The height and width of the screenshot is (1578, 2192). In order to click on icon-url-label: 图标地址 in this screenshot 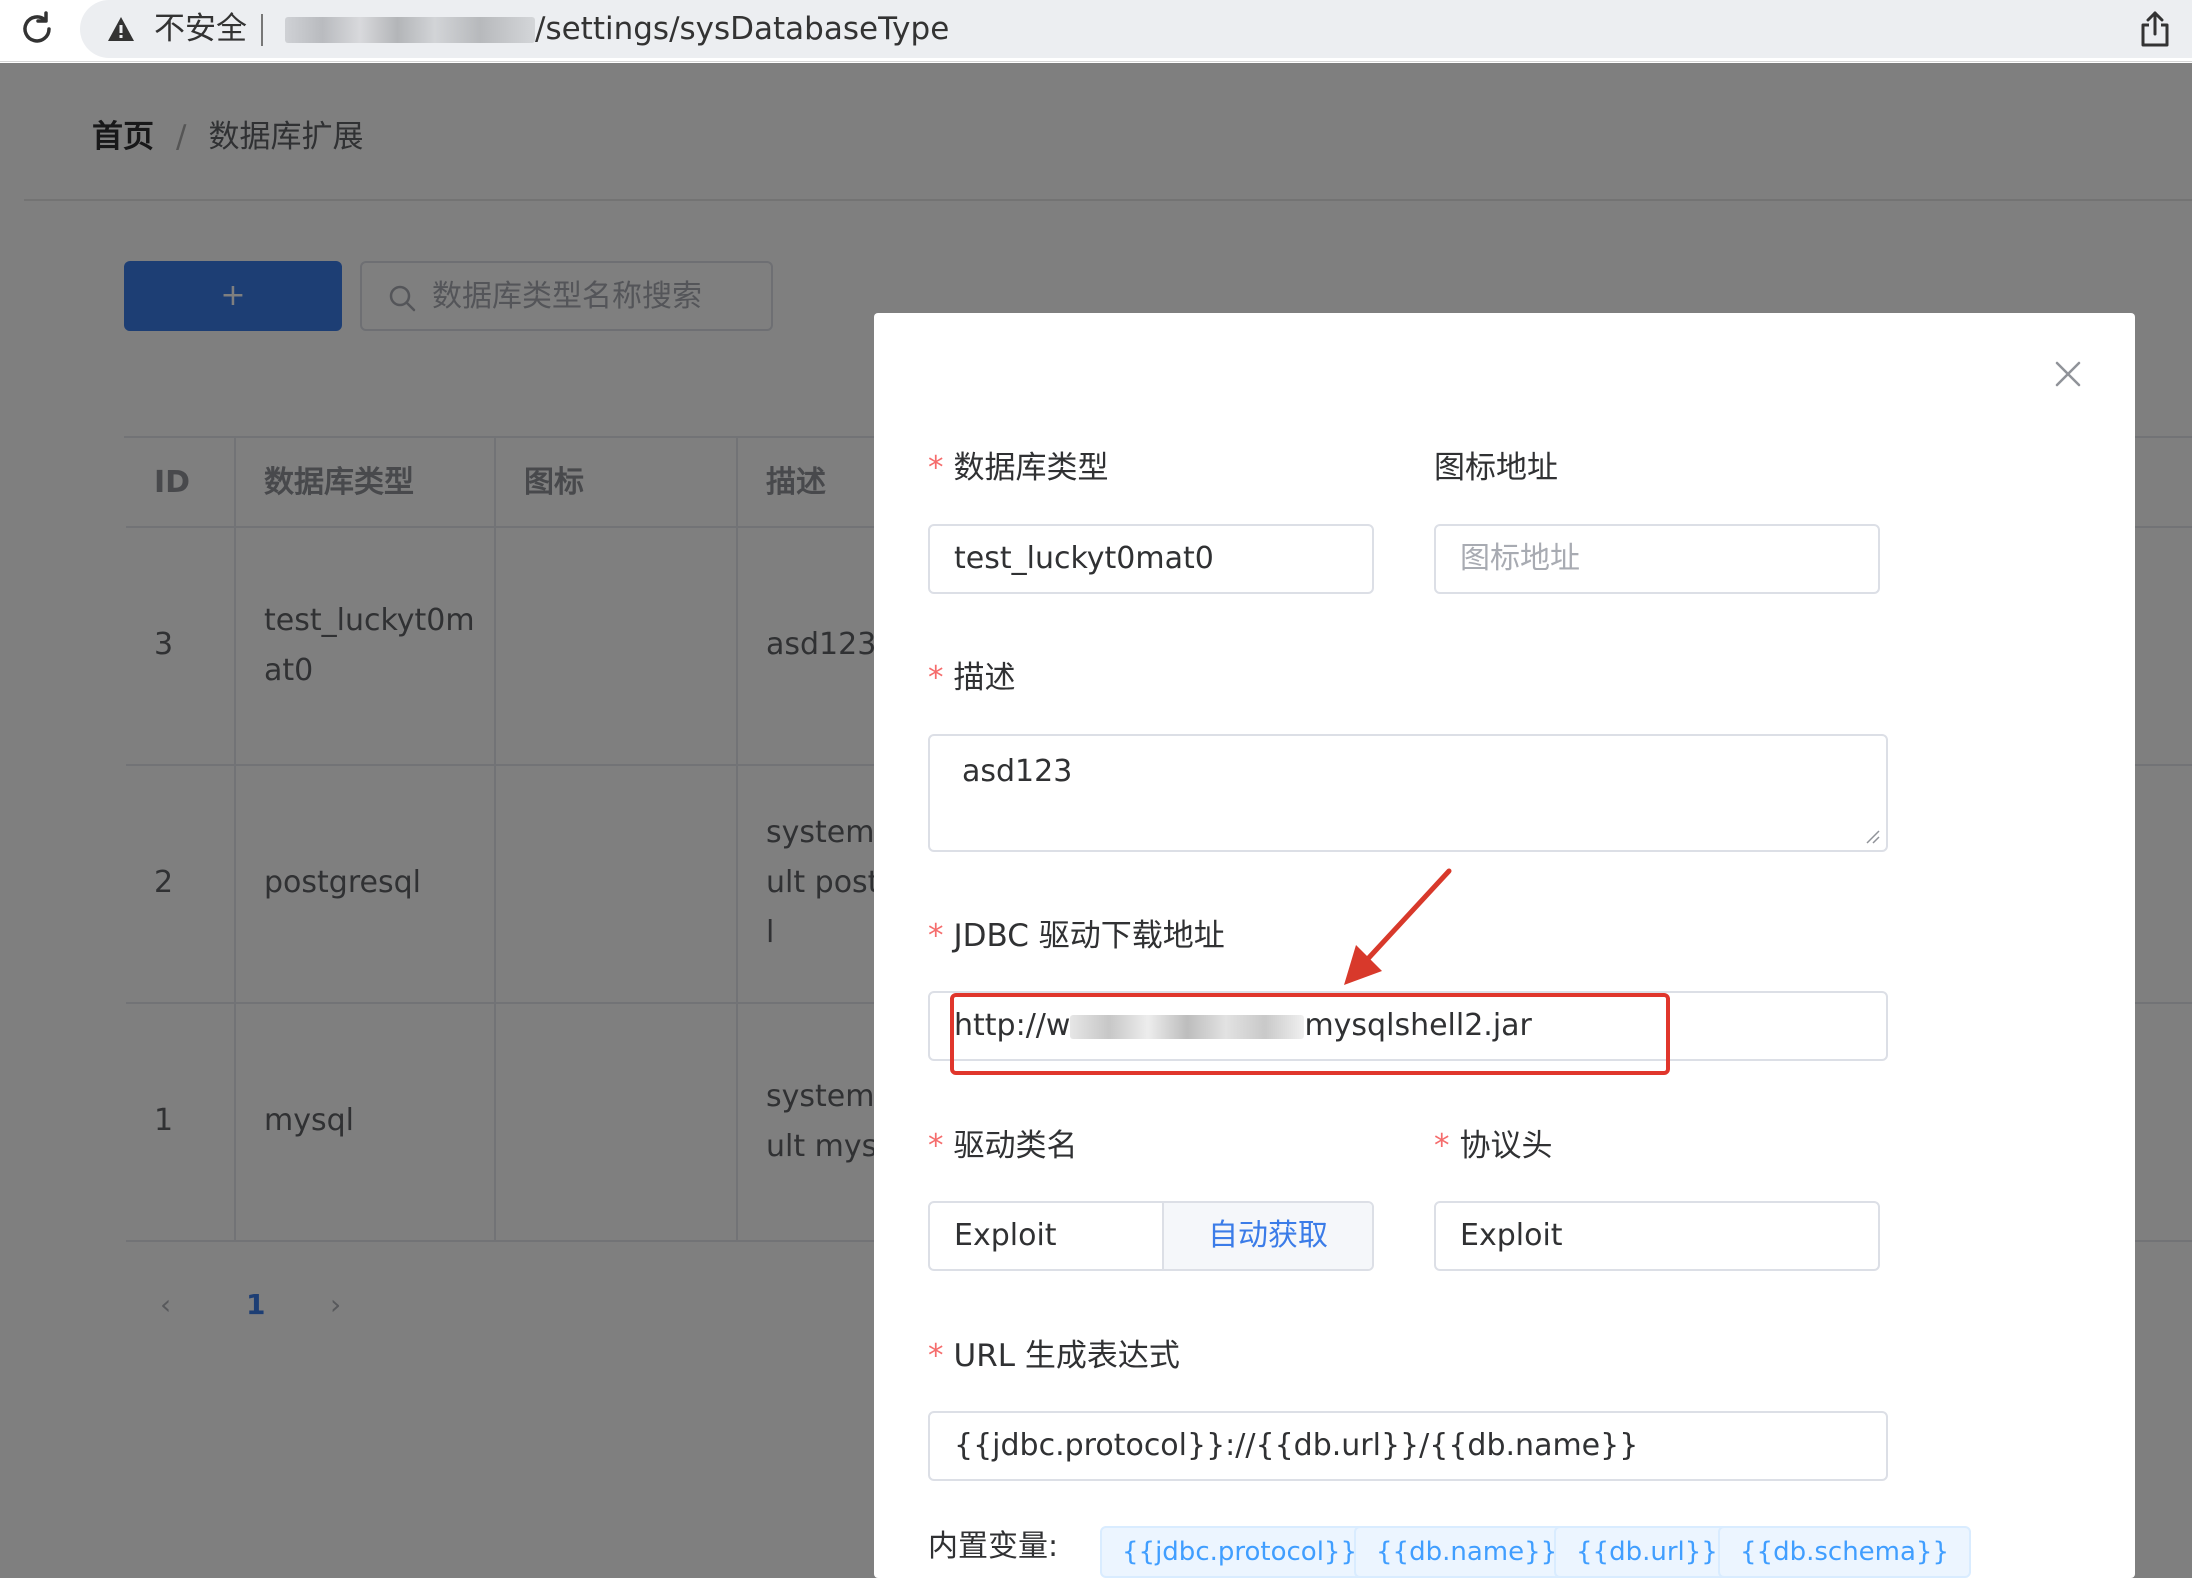, I will do `click(1496, 468)`.